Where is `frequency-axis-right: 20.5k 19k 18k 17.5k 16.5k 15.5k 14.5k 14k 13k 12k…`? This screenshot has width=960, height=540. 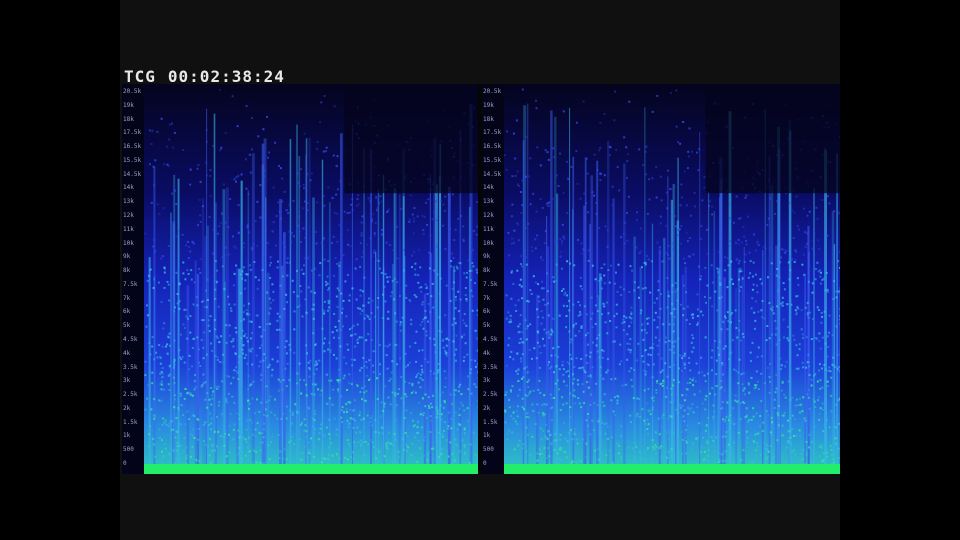 frequency-axis-right: 20.5k 19k 18k 17.5k 16.5k 15.5k 14.5k 14k 13k 12k… is located at coordinates (493, 278).